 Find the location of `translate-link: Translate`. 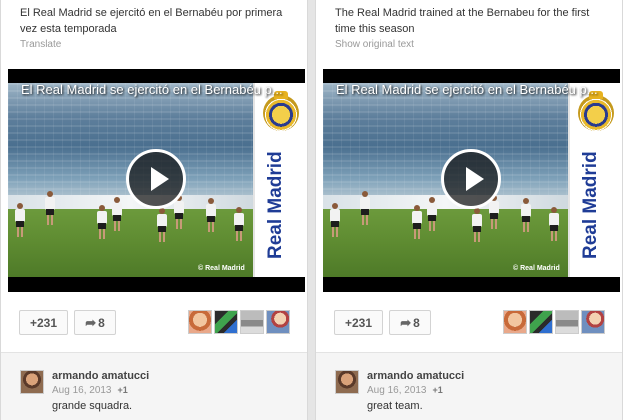

translate-link: Translate is located at coordinates (40, 44).